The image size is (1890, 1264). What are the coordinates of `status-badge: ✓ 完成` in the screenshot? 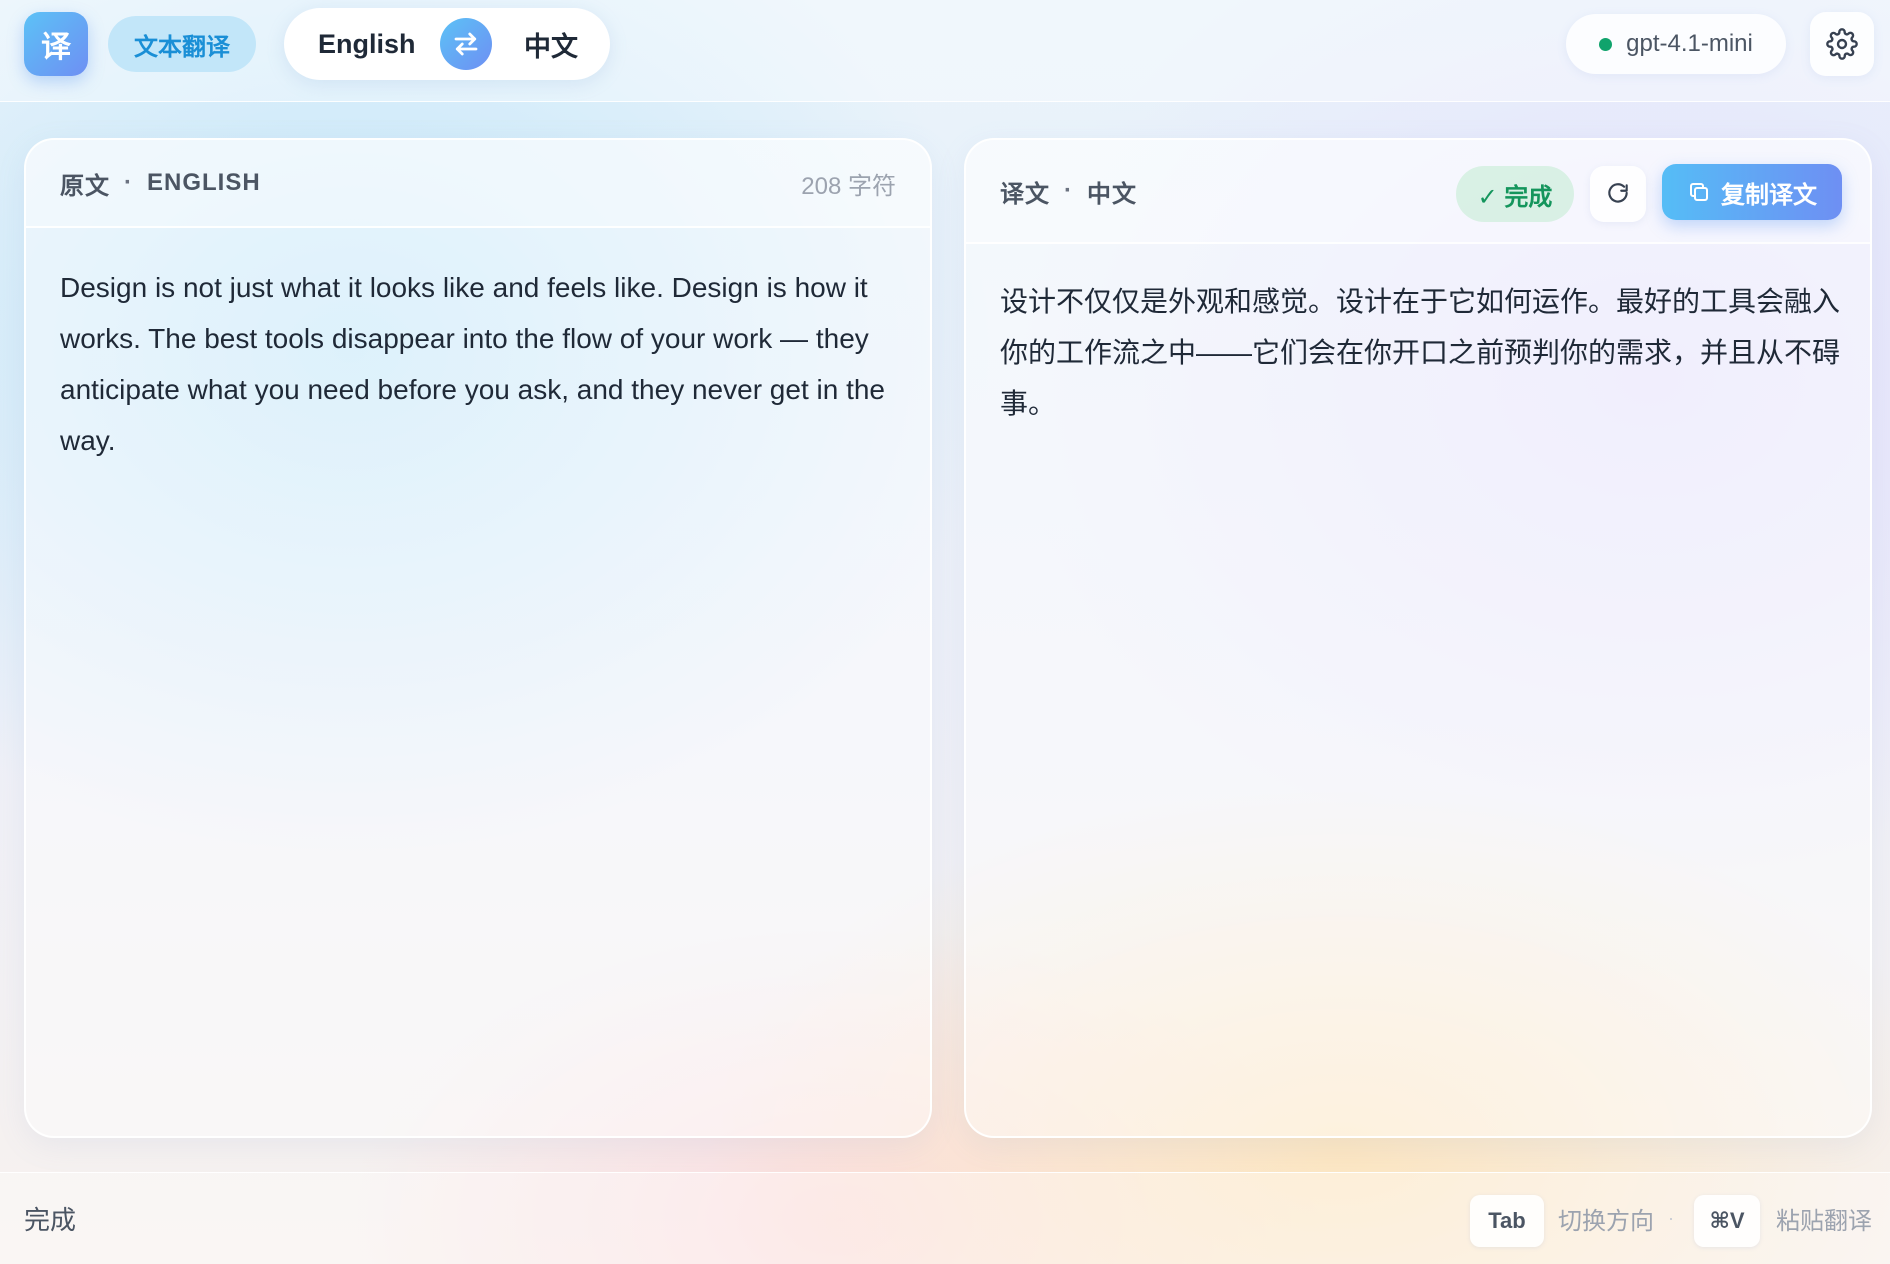 It's located at (1515, 194).